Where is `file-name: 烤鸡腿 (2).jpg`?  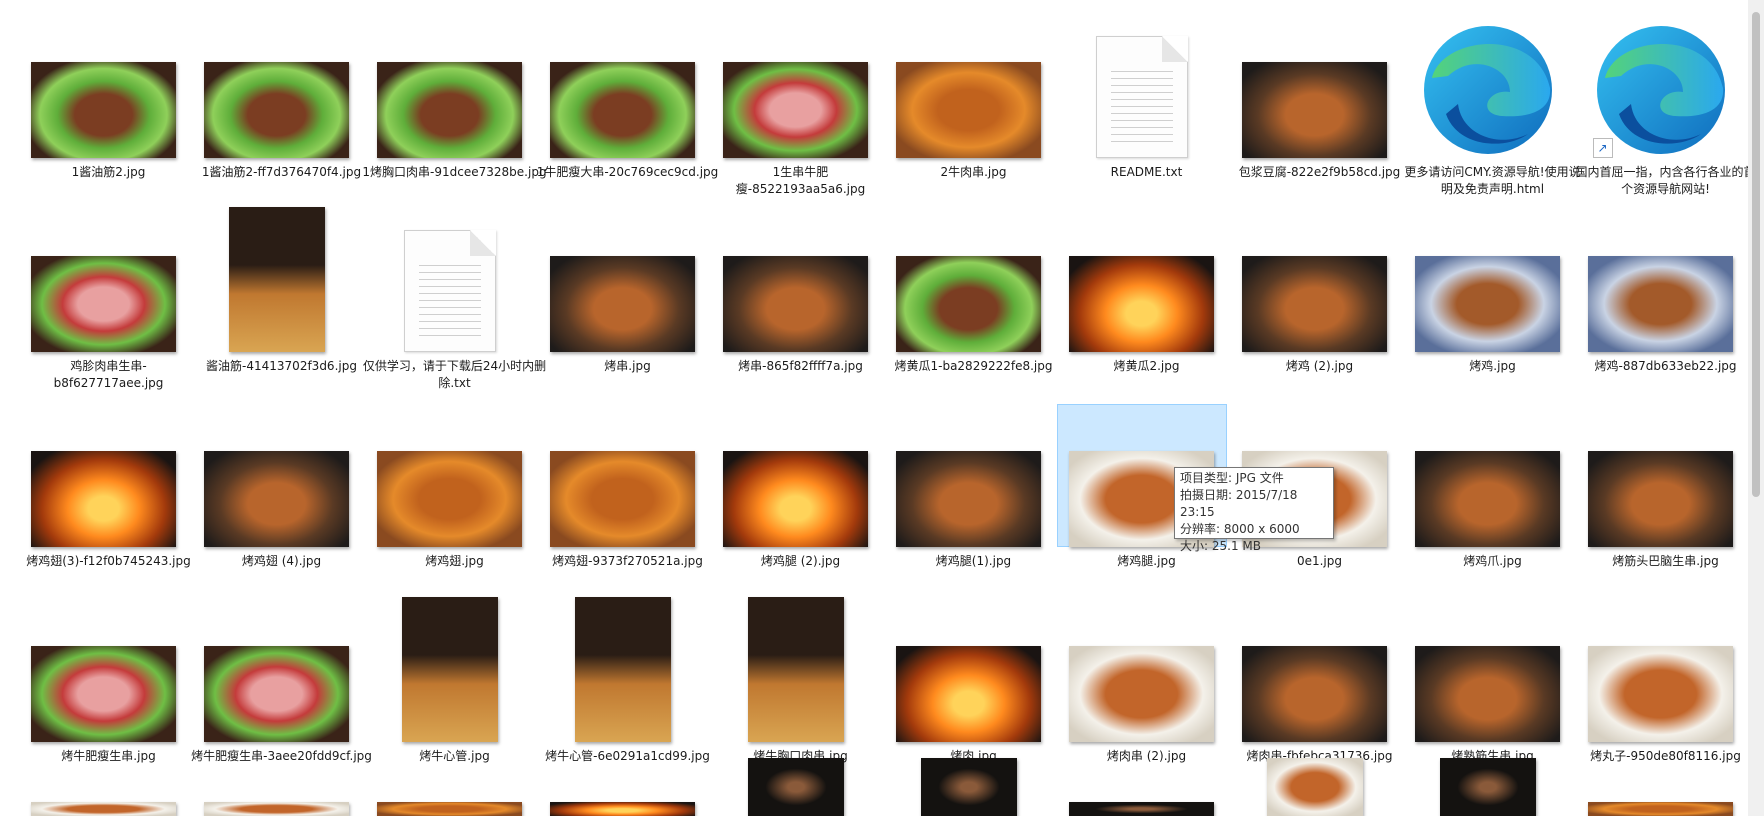
file-name: 烤鸡腿 (2).jpg is located at coordinates (800, 561).